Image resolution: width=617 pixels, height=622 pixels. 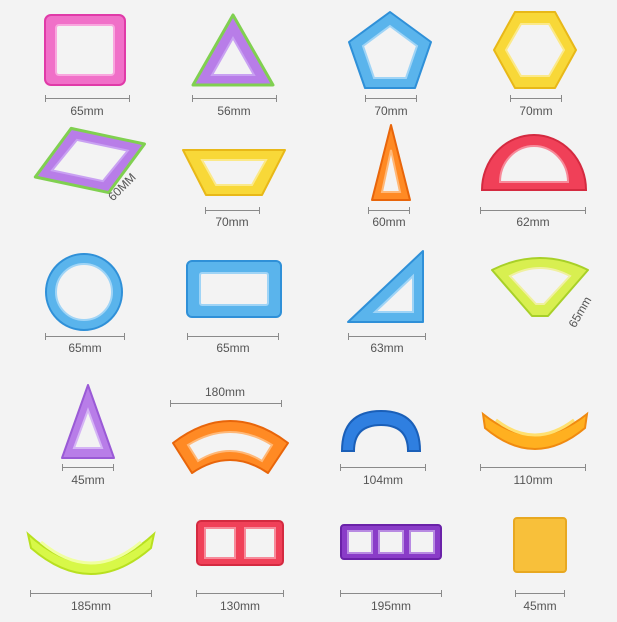 I want to click on trapezoid-size-label: 70mm, so click(x=232, y=222).